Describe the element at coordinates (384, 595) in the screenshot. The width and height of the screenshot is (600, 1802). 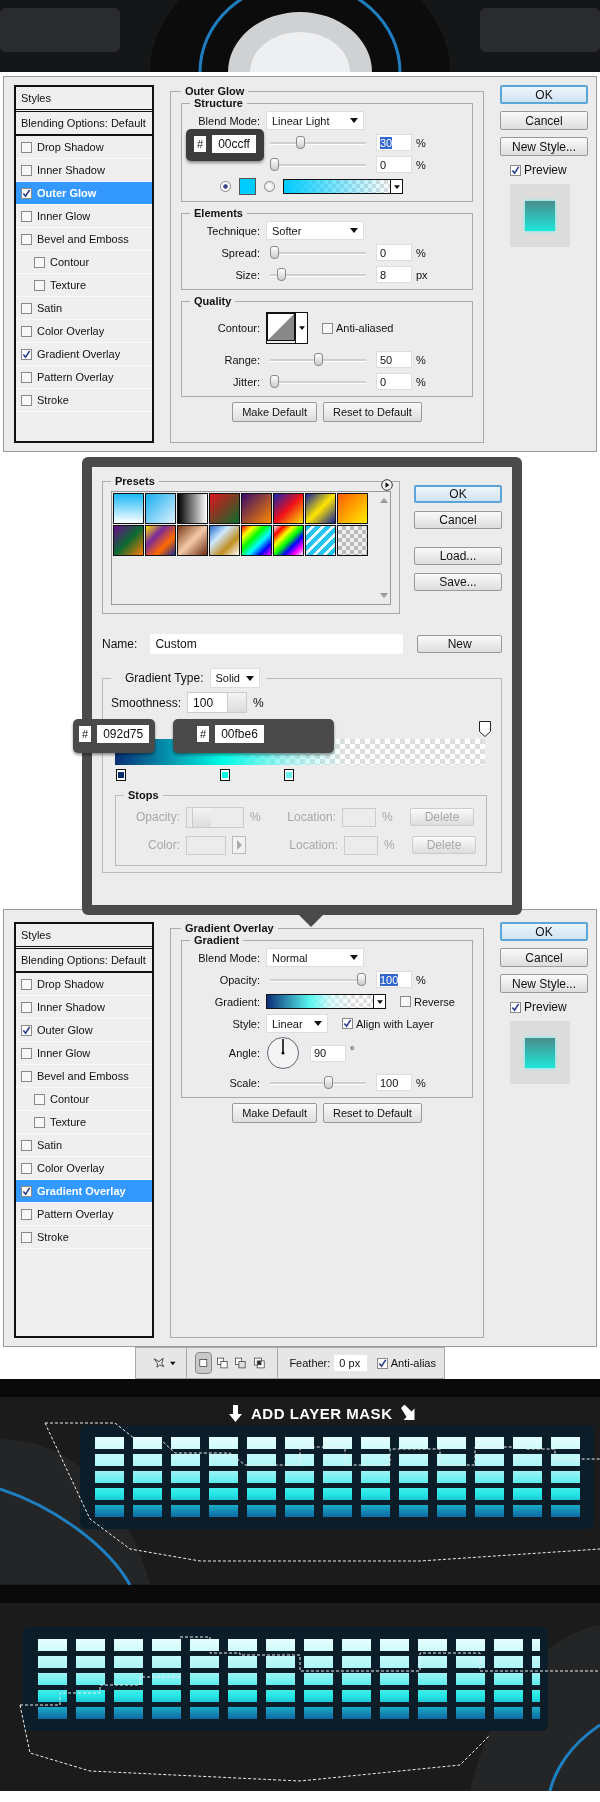
I see `down-arrow-icon` at that location.